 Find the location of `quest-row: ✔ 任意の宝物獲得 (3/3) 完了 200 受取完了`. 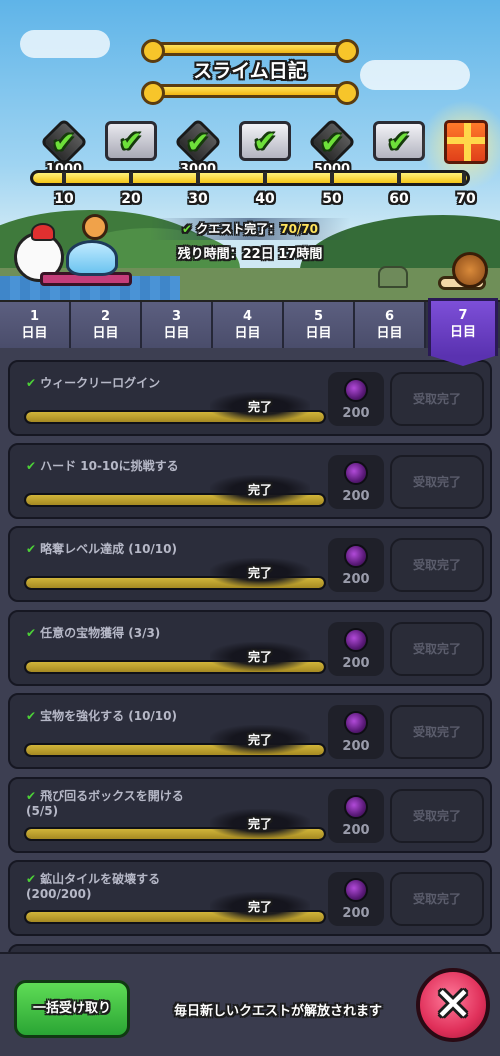

quest-row: ✔ 任意の宝物獲得 (3/3) 完了 200 受取完了 is located at coordinates (250, 648).